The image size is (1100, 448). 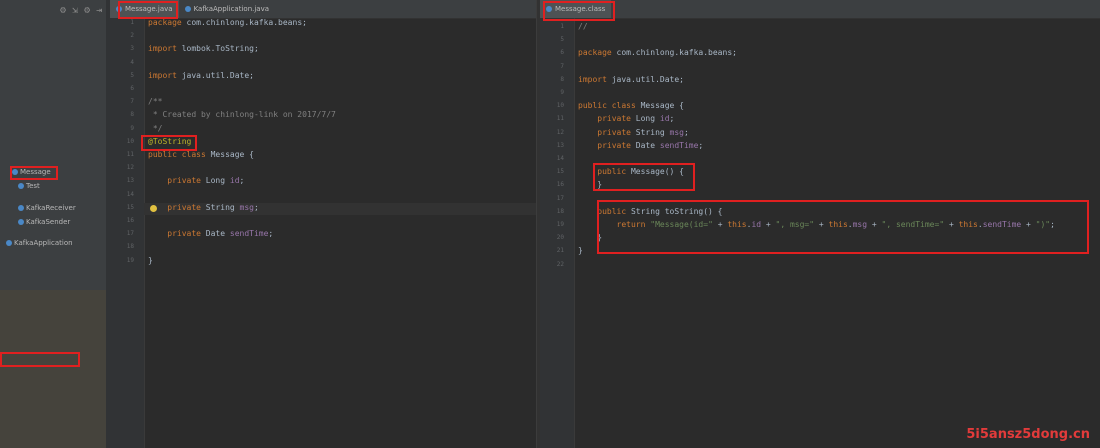 I want to click on line-number: 2, so click(x=132, y=36).